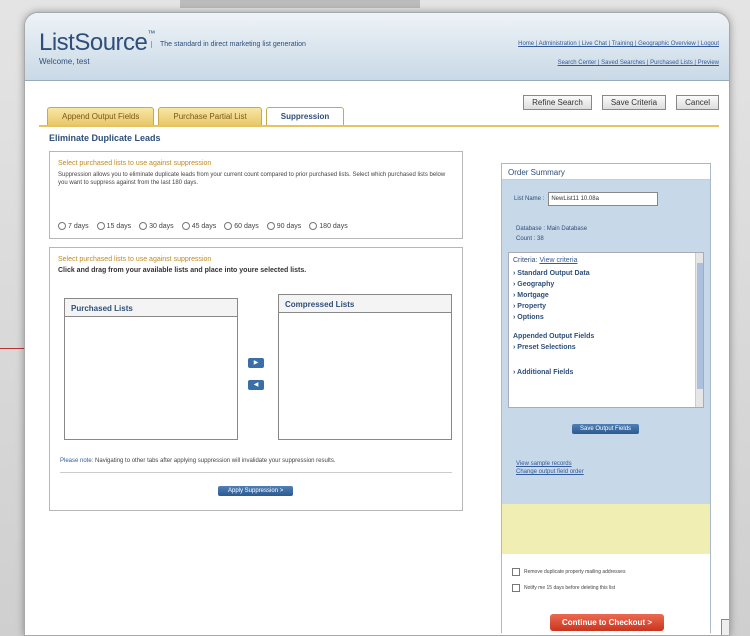  I want to click on continue-to-checkout-button: Continue to Checkout >, so click(607, 622).